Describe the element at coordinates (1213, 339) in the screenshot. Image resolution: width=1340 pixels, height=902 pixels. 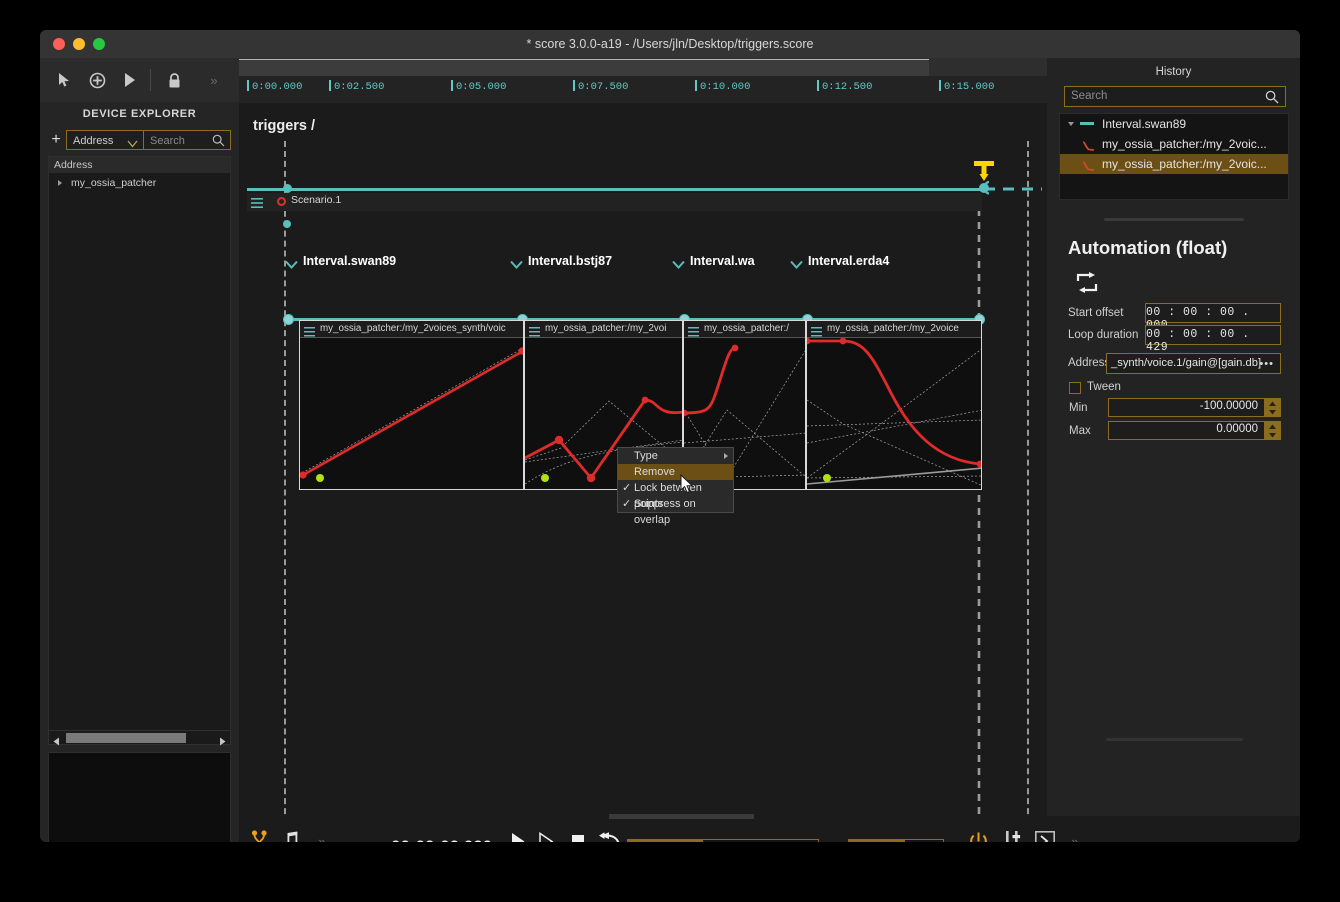
I see `loop-duration-field: 00 : 00 : 00 . 429` at that location.